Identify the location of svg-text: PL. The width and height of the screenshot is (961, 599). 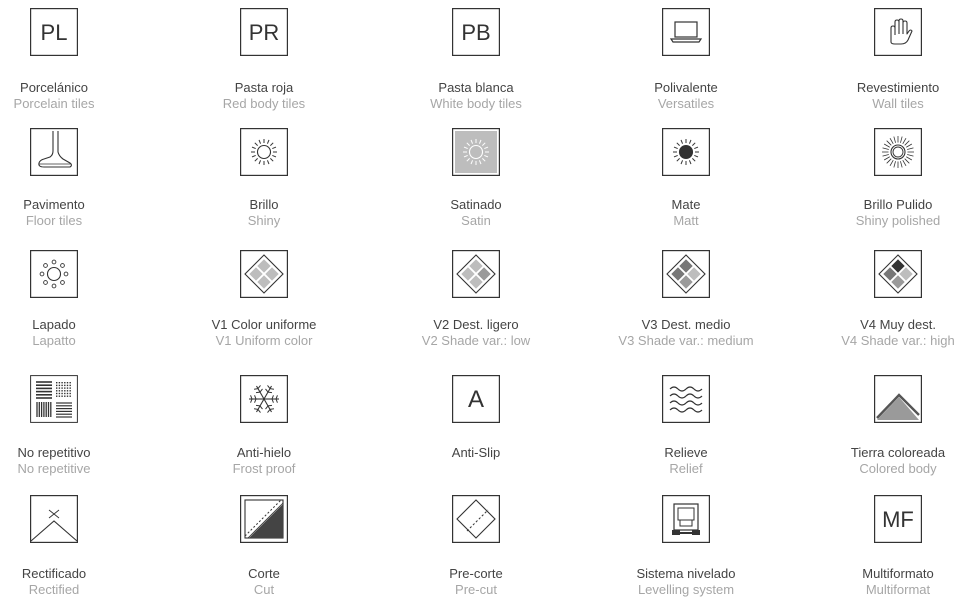
(54, 32).